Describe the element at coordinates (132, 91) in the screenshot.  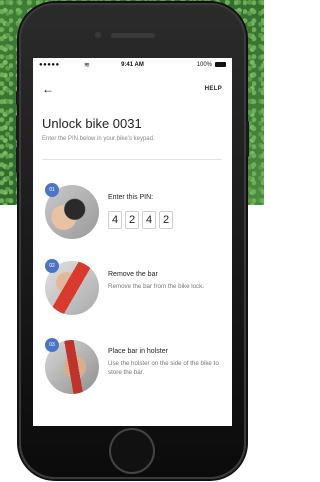
I see `nav-bar: ← HELP` at that location.